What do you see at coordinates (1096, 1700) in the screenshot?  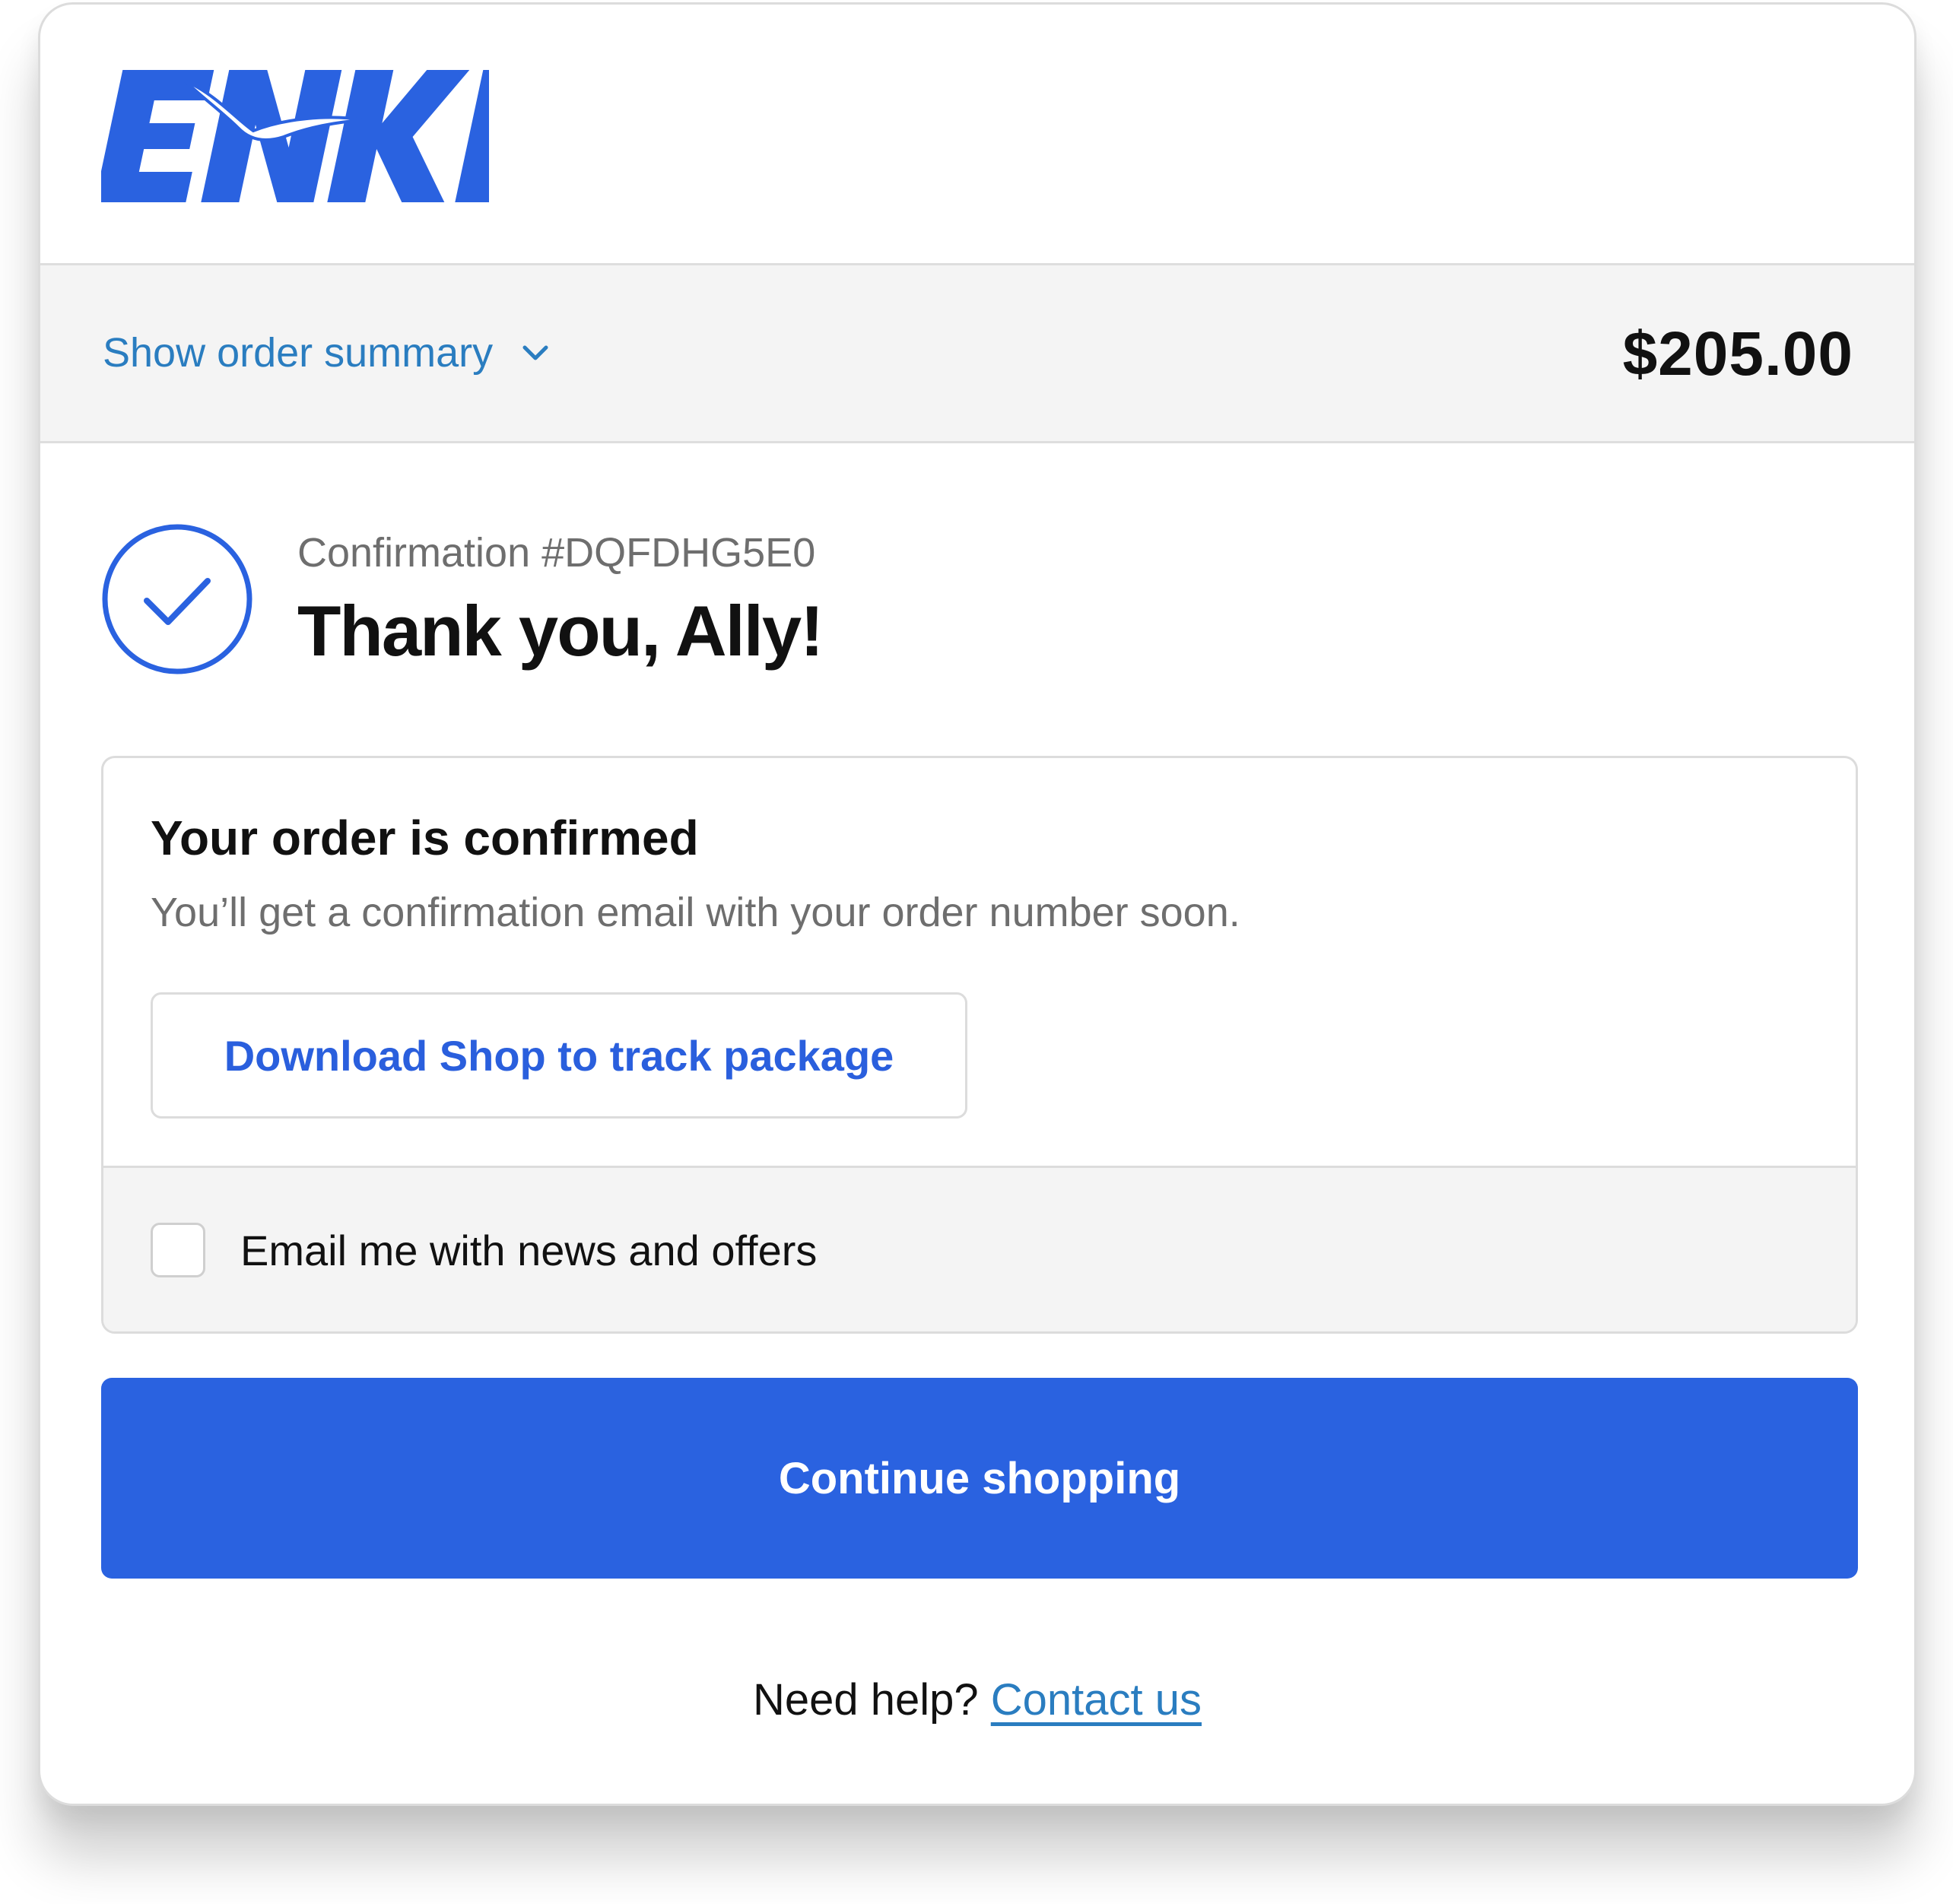 I see `contact-us-link: Contact us` at bounding box center [1096, 1700].